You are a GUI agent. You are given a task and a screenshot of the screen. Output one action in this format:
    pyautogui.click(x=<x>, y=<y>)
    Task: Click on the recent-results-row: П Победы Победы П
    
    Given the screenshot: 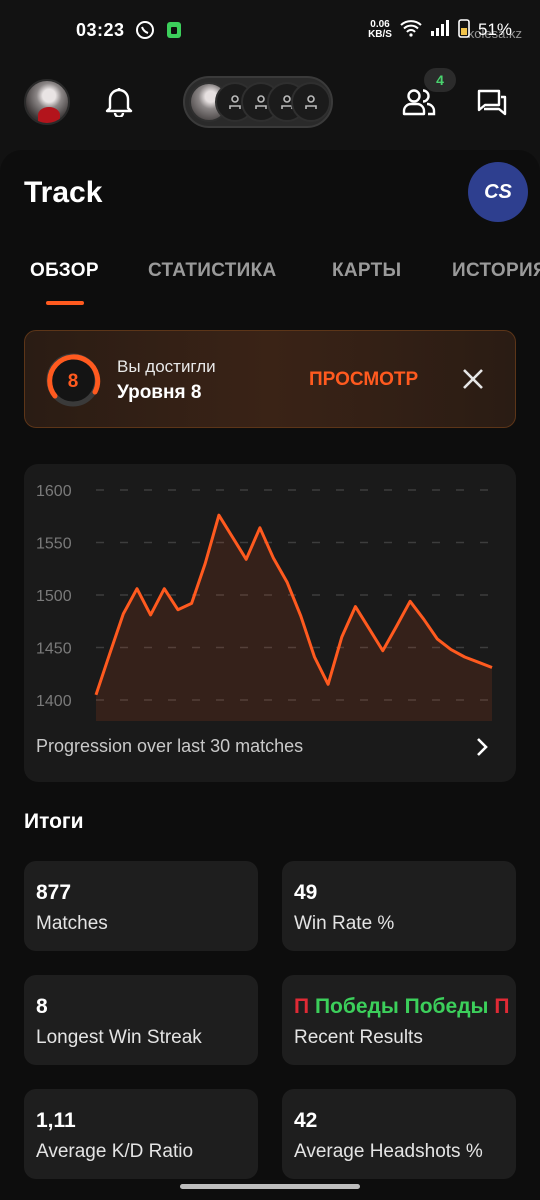 What is the action you would take?
    pyautogui.click(x=401, y=1007)
    